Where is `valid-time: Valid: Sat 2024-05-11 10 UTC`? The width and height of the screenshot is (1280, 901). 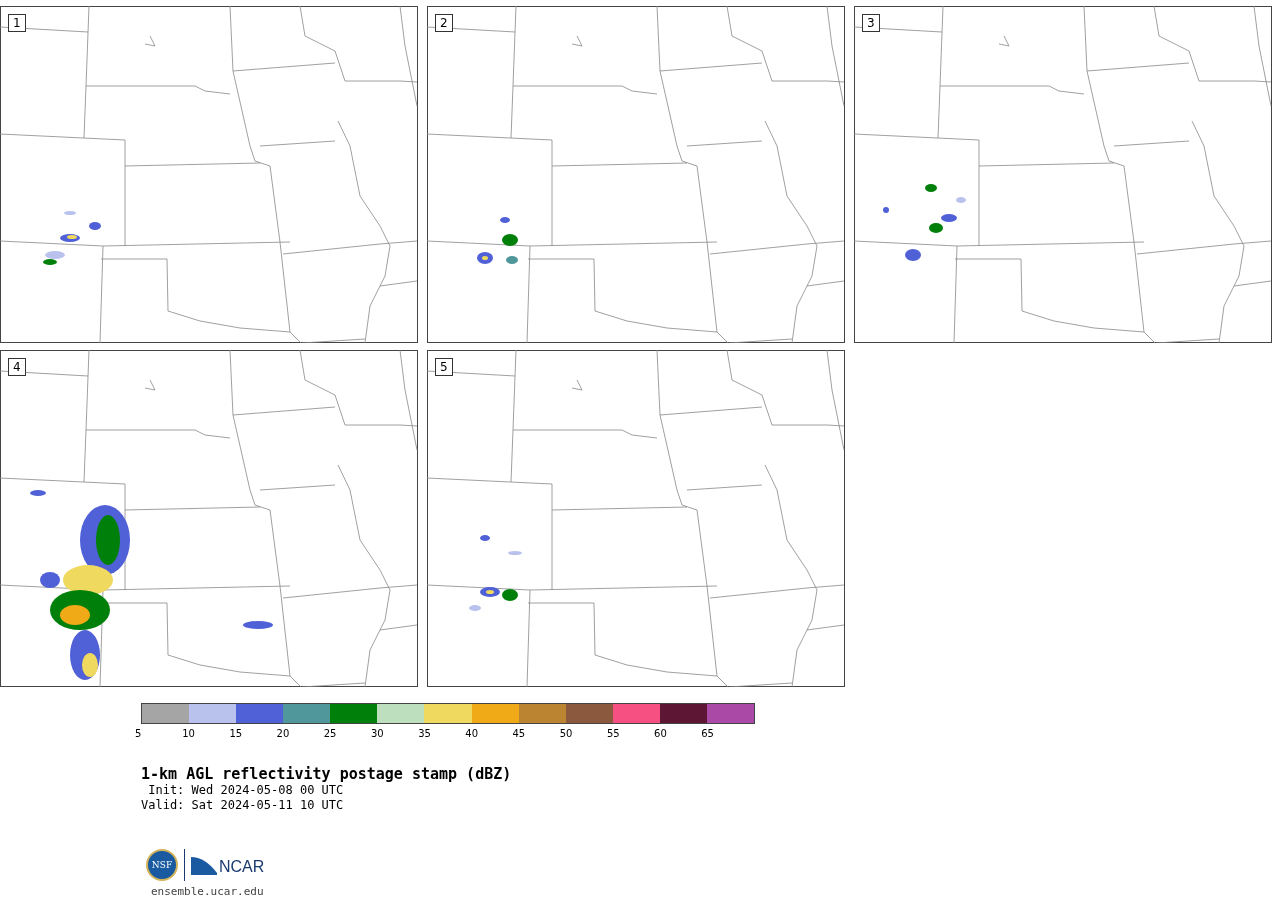
valid-time: Valid: Sat 2024-05-11 10 UTC is located at coordinates (243, 805).